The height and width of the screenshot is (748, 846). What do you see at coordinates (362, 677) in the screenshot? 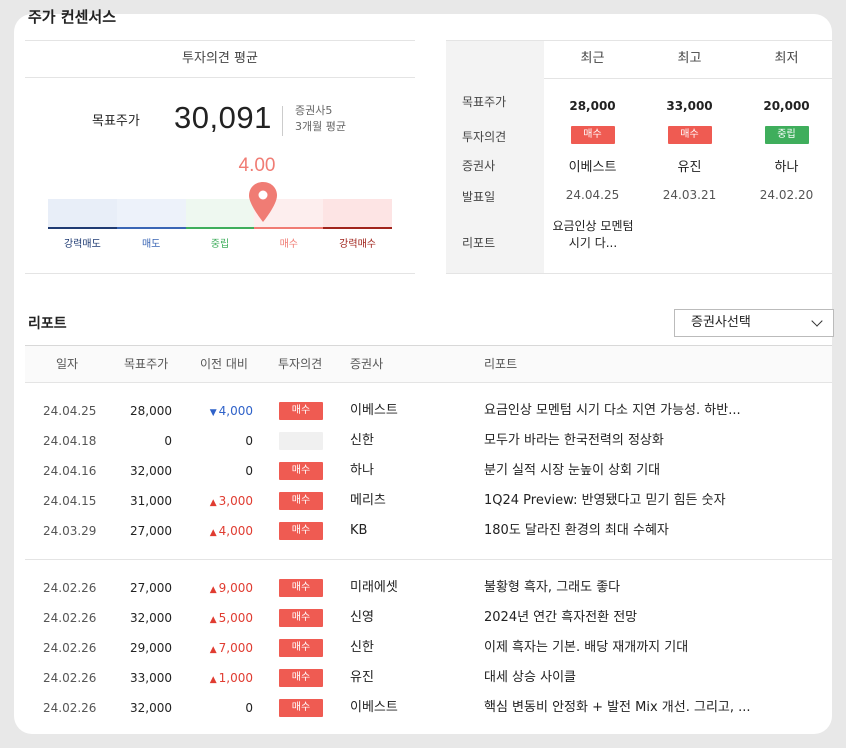
I see `report-firm: 유진` at bounding box center [362, 677].